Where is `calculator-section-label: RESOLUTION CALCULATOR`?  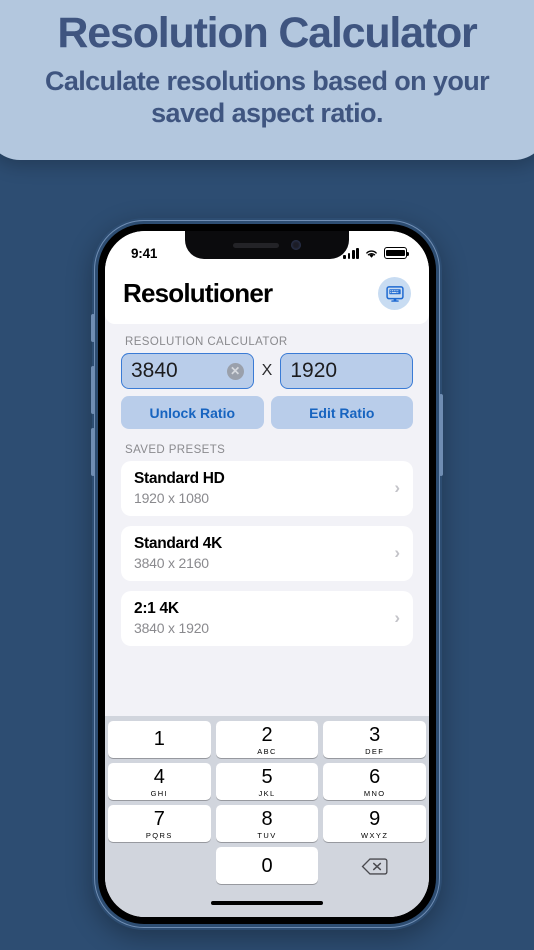
calculator-section-label: RESOLUTION CALCULATOR is located at coordinates (206, 342).